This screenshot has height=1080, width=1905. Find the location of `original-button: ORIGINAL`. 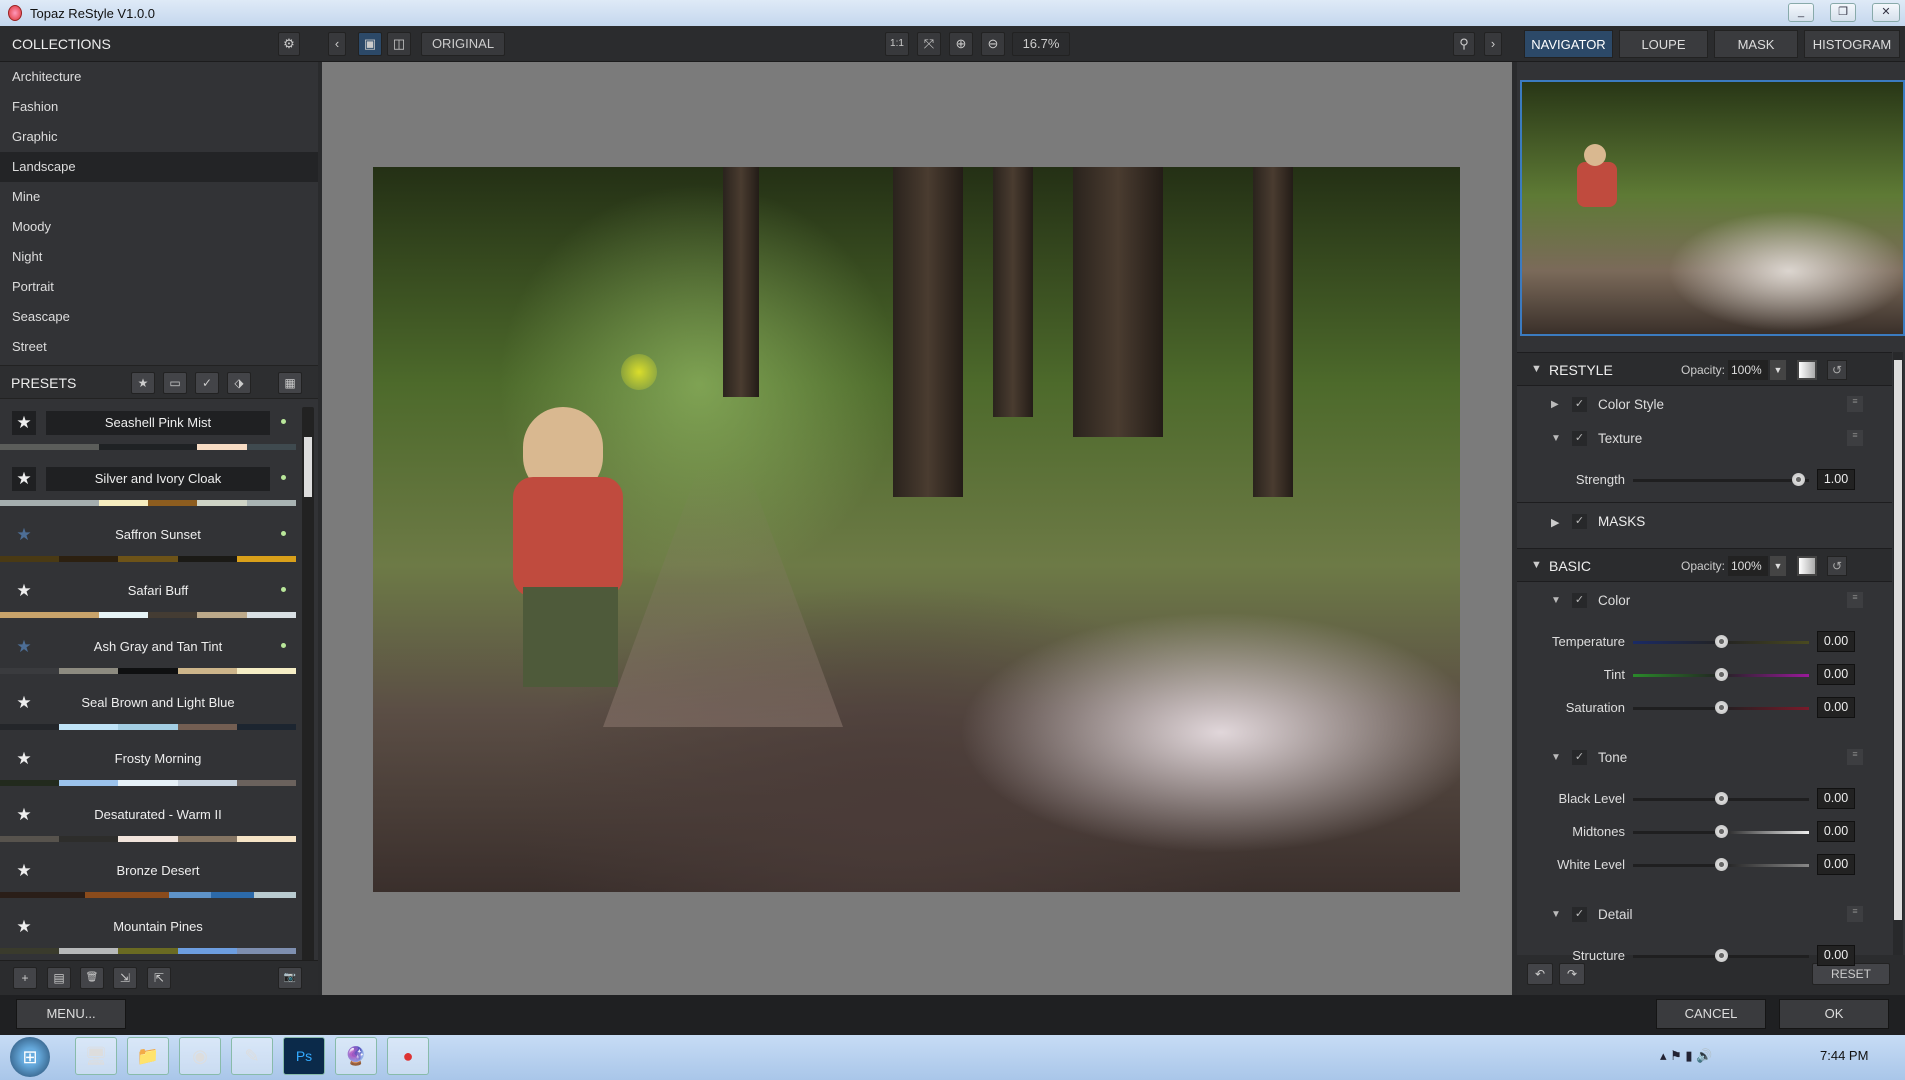

original-button: ORIGINAL is located at coordinates (463, 44).